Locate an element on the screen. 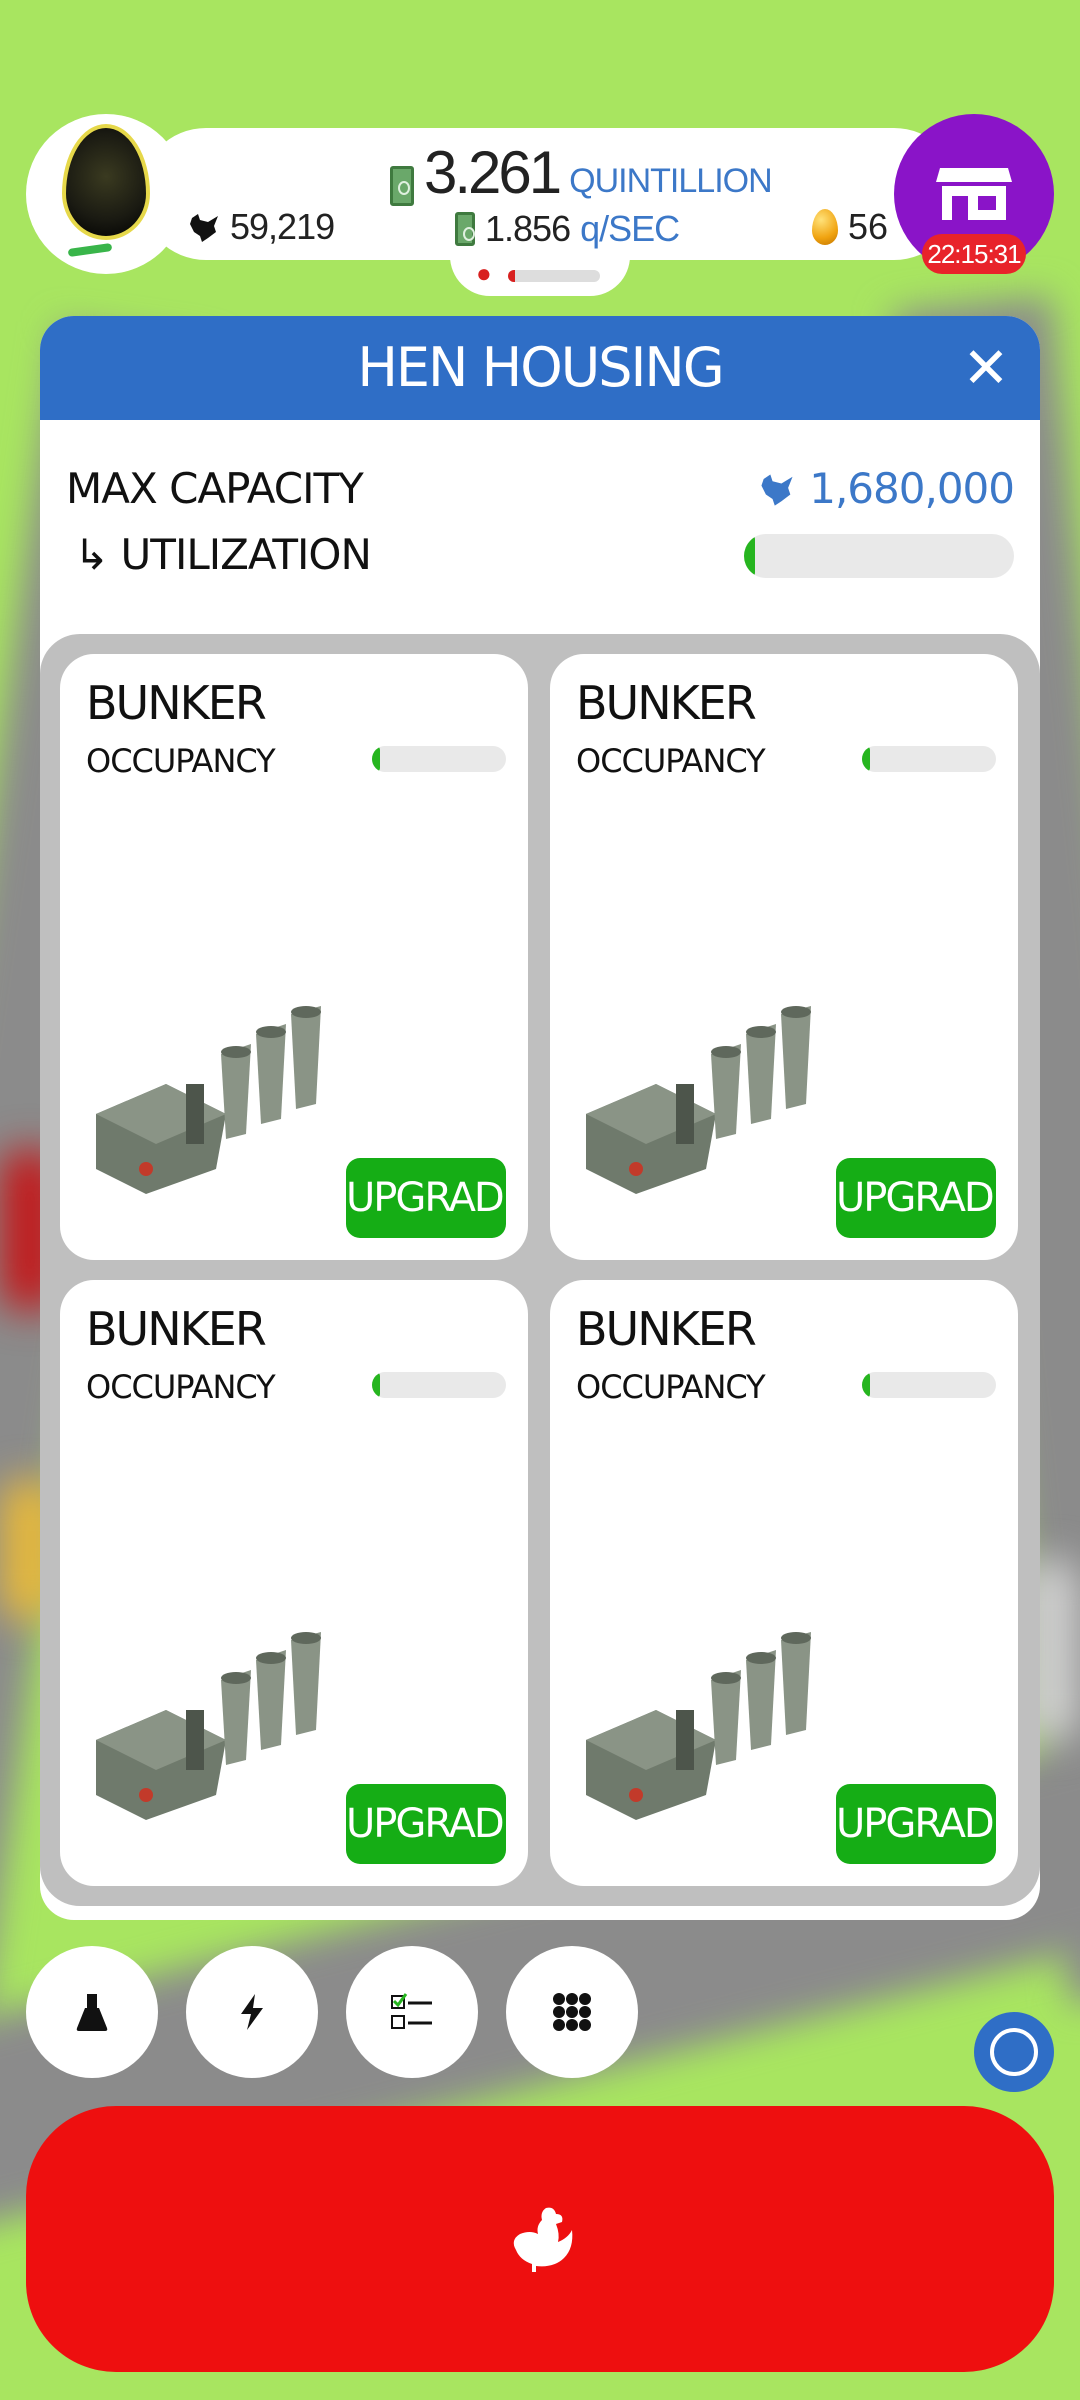  utilization-label: ↳ UTILIZATION is located at coordinates (223, 554).